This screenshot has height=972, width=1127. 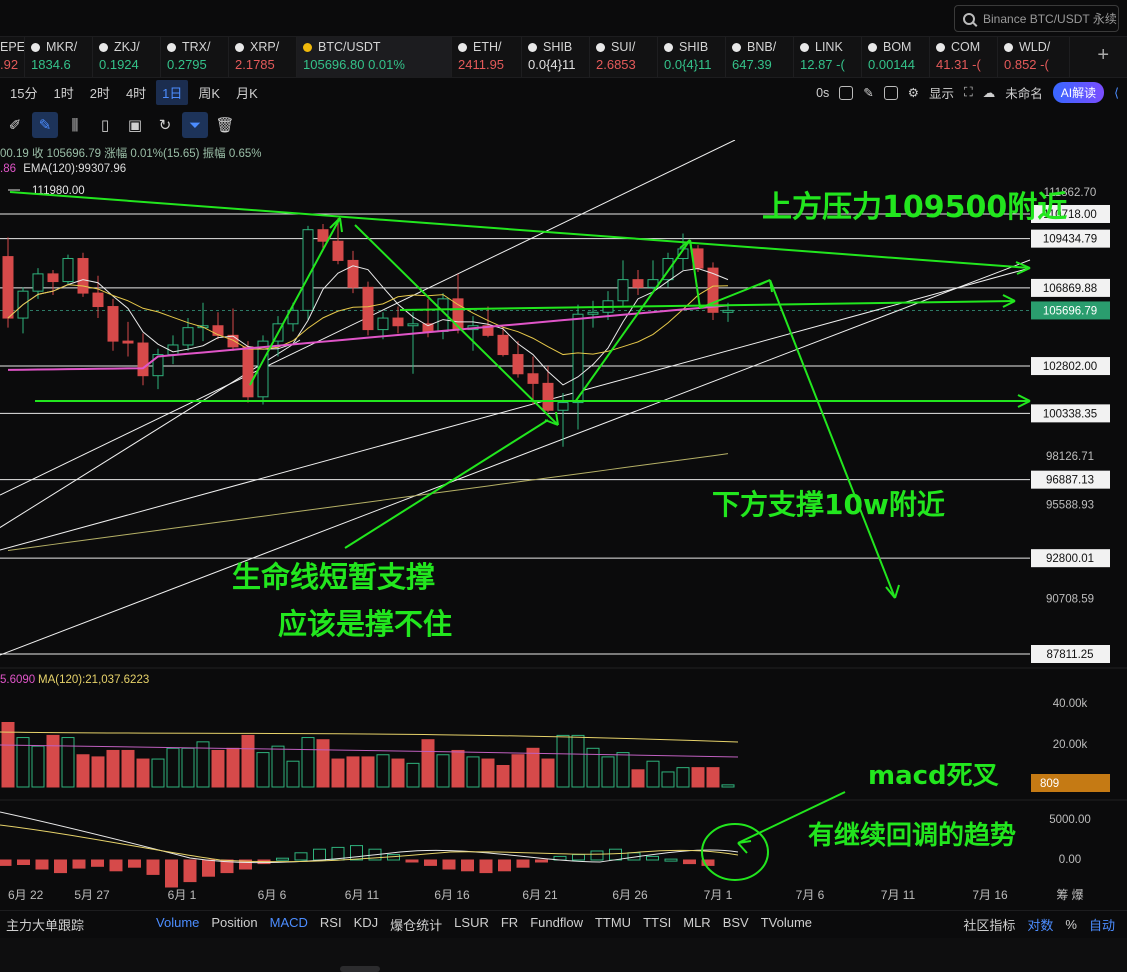 What do you see at coordinates (964, 57) in the screenshot?
I see `ticker-tab: COM 41.31 -(` at bounding box center [964, 57].